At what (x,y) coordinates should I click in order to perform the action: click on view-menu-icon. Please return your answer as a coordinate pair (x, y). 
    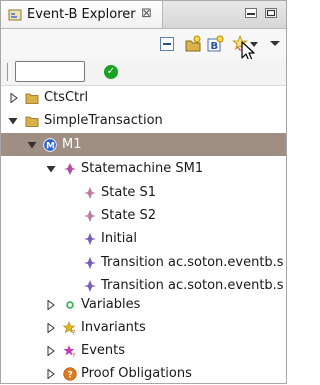
    Looking at the image, I should click on (275, 44).